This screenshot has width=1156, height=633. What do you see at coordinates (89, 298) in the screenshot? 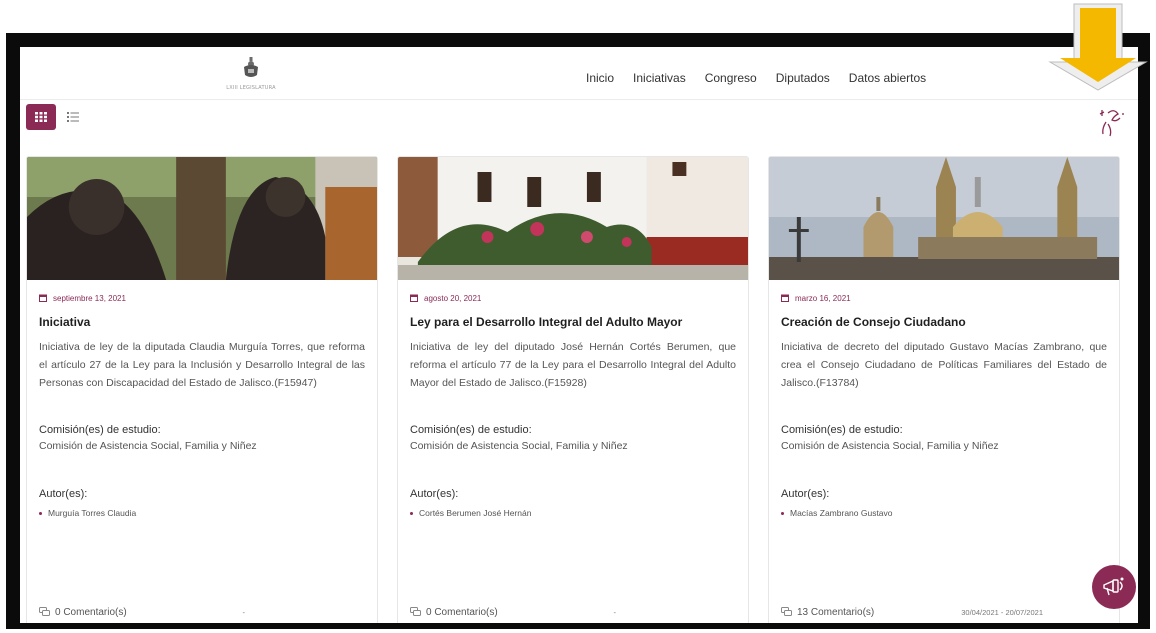
I see `card-date-text: septiembre 13, 2021` at bounding box center [89, 298].